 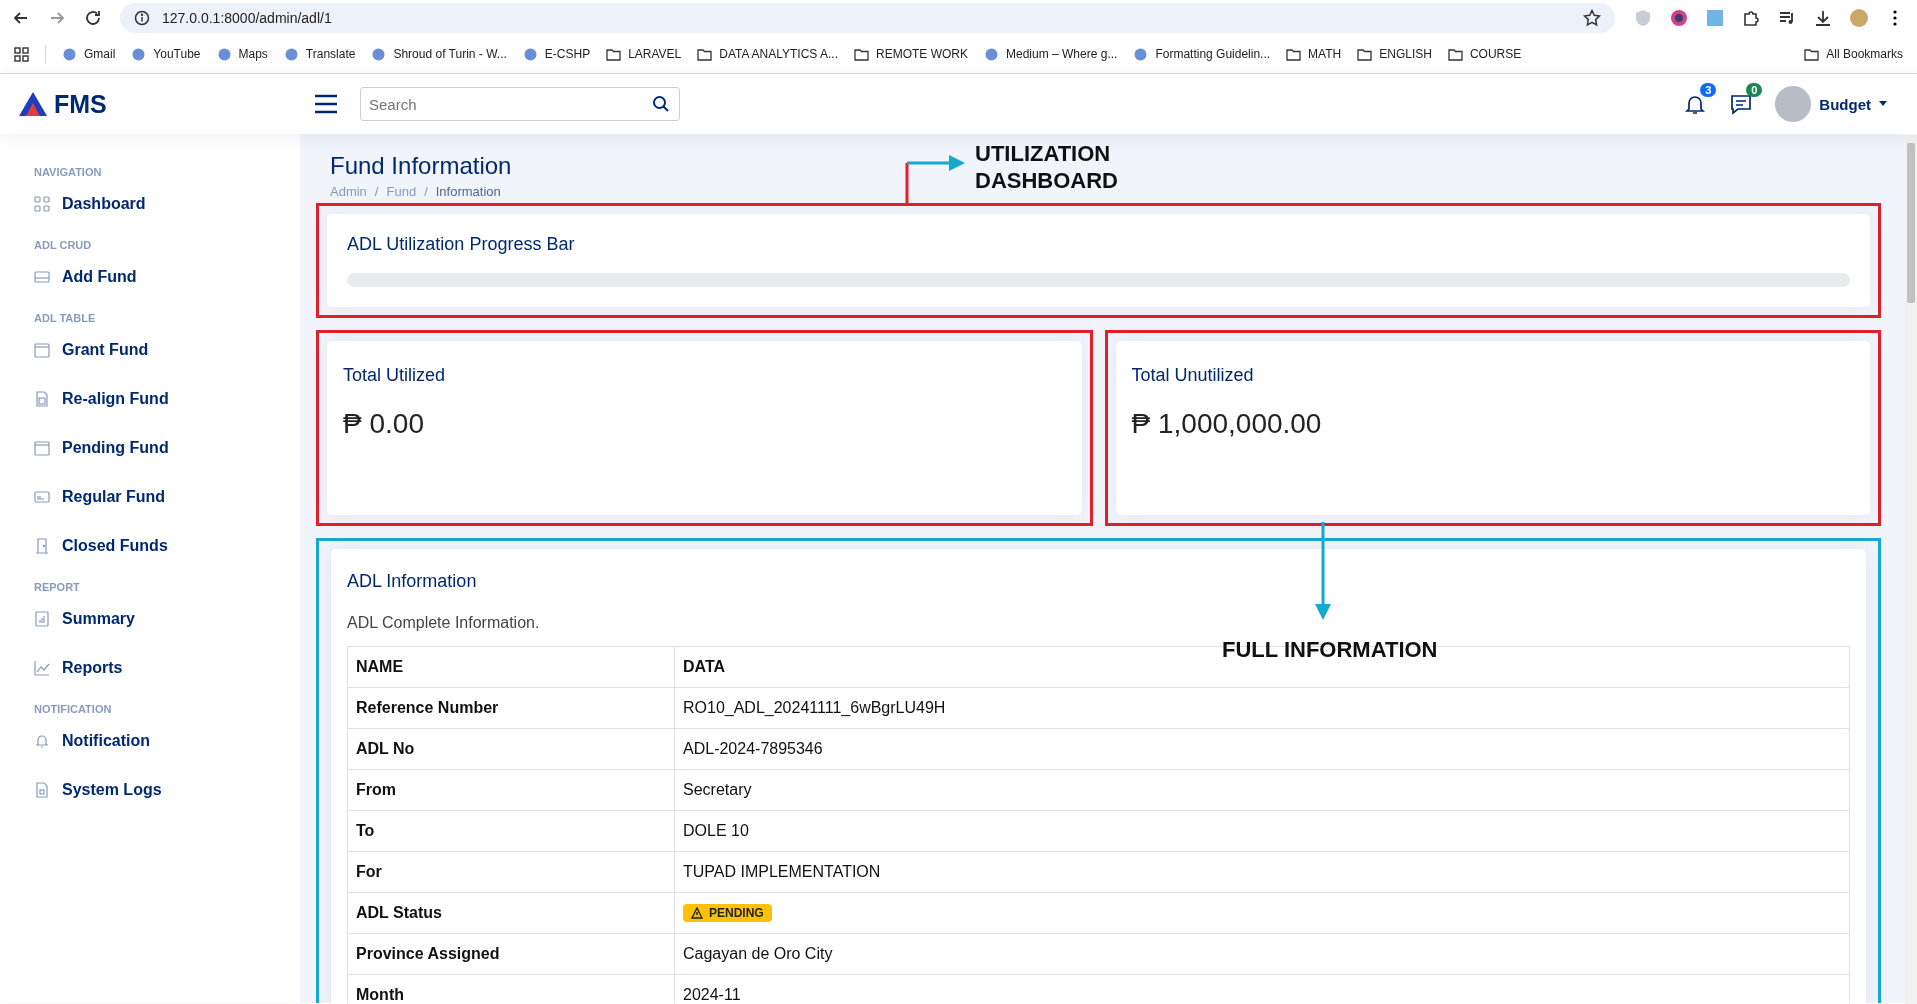 I want to click on sidebar-item: Add Fund, so click(x=88, y=277).